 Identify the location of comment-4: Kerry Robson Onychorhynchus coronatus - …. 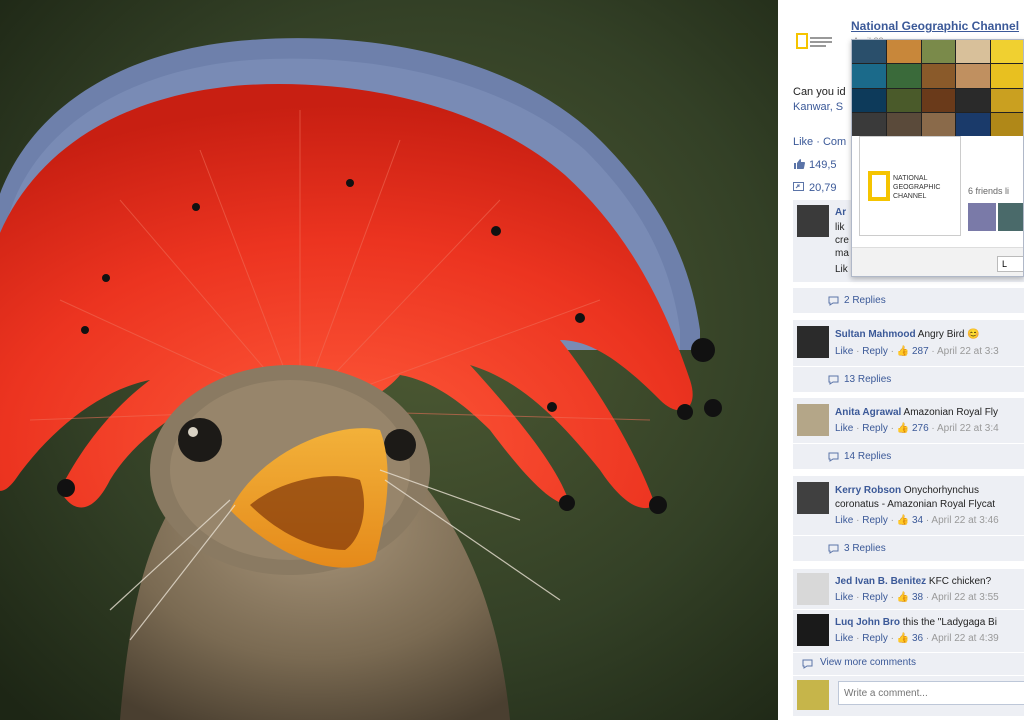
(908, 505).